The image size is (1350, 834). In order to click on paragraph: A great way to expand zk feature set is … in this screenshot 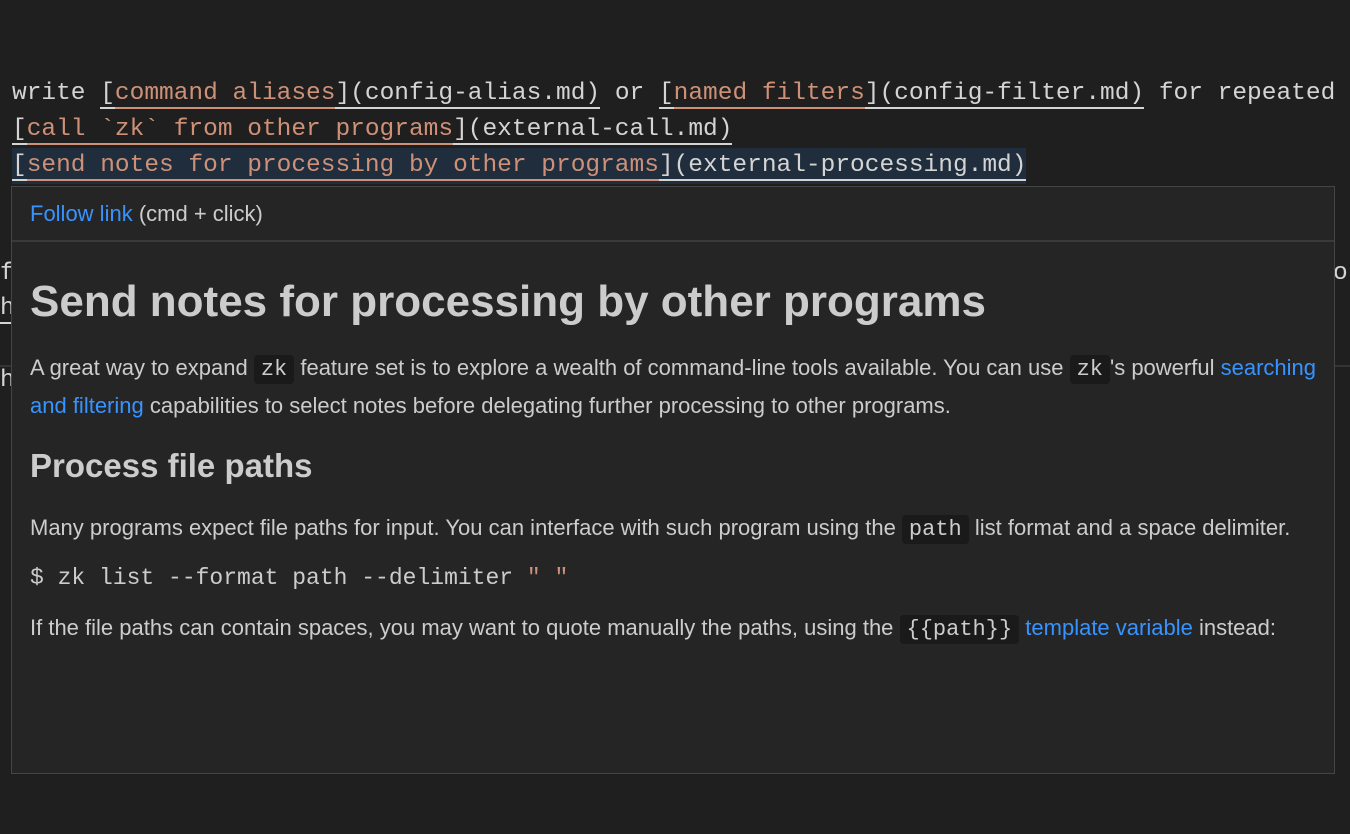, I will do `click(673, 387)`.